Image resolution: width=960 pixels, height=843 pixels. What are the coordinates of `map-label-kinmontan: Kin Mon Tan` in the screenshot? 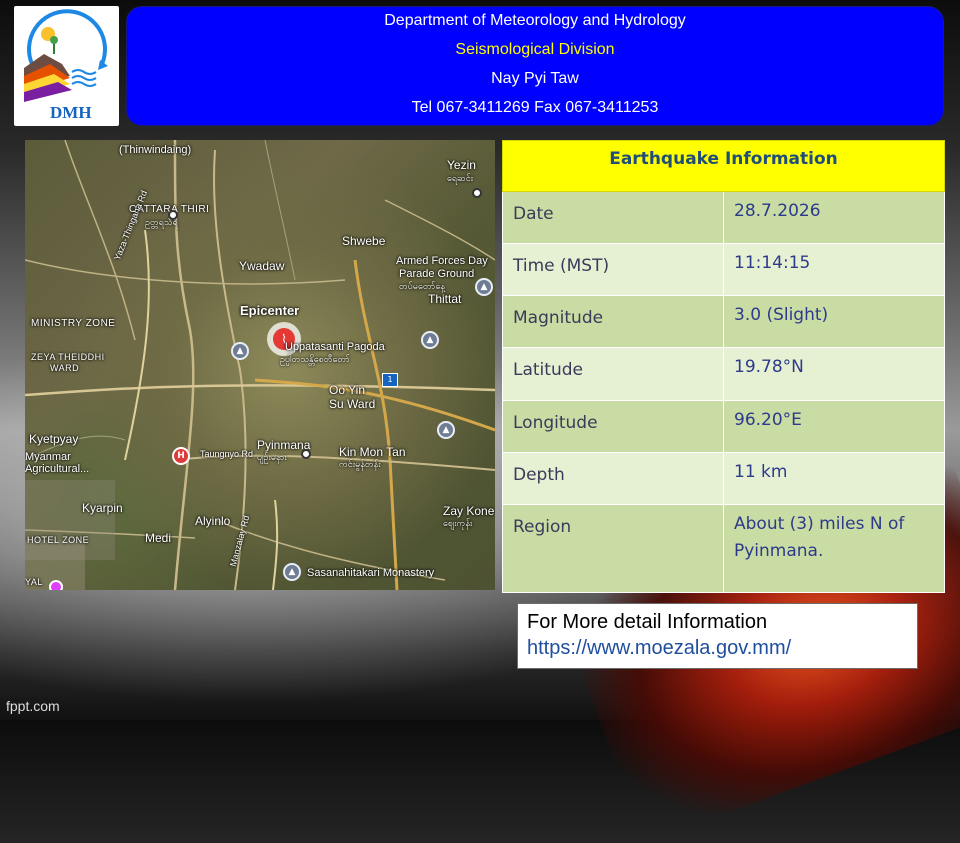 It's located at (372, 452).